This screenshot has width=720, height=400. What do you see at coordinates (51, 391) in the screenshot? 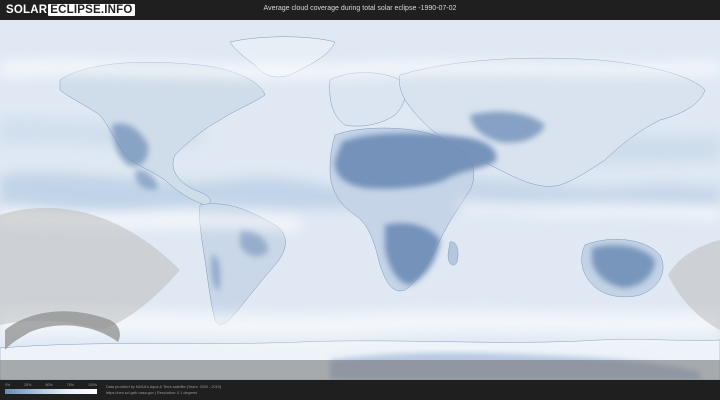
I see `legend-gradient-bar` at bounding box center [51, 391].